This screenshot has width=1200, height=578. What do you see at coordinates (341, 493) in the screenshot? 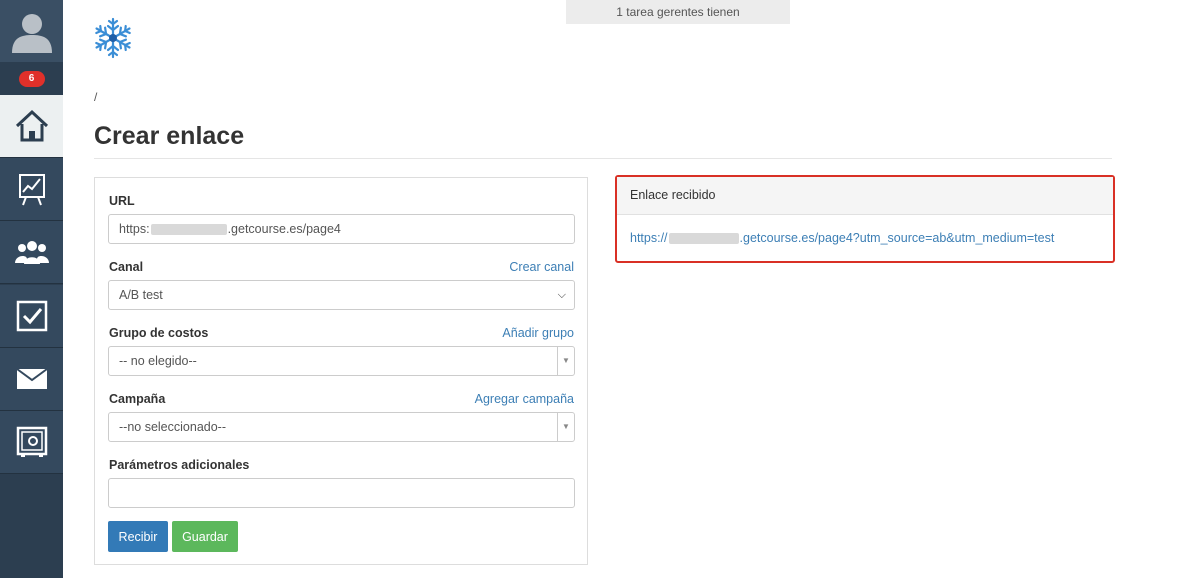
I see `extra-params-input` at bounding box center [341, 493].